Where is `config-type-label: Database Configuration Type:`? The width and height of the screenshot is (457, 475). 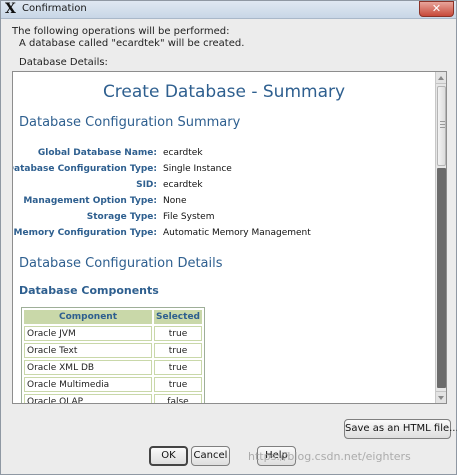 config-type-label: Database Configuration Type: is located at coordinates (85, 169).